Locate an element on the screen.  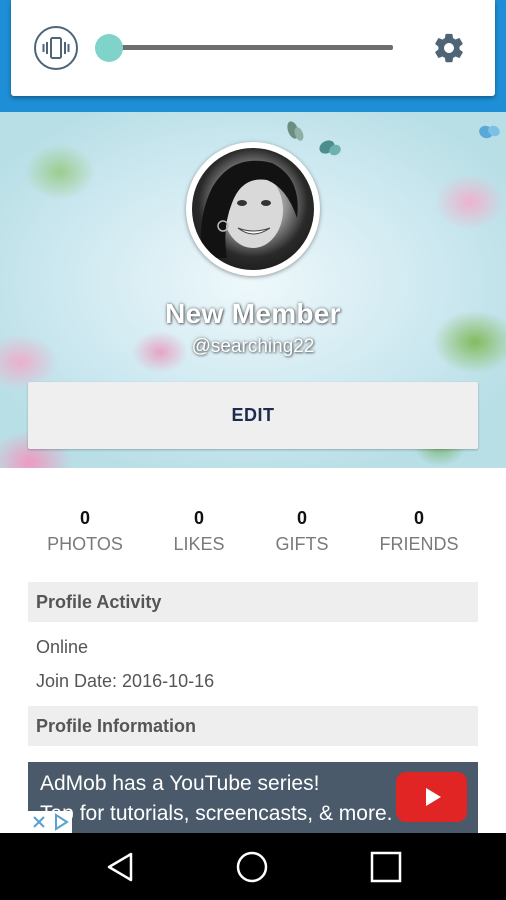
volume-slider-track is located at coordinates (251, 47).